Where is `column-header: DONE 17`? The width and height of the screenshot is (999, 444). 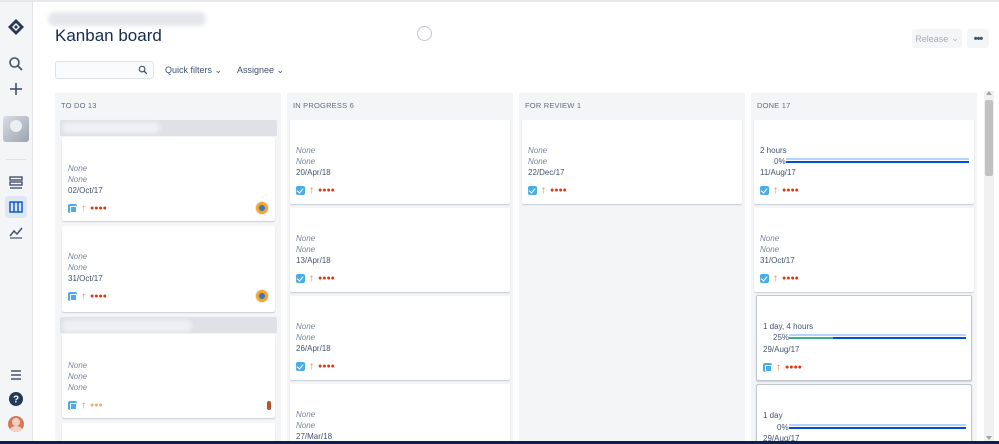 column-header: DONE 17 is located at coordinates (774, 105).